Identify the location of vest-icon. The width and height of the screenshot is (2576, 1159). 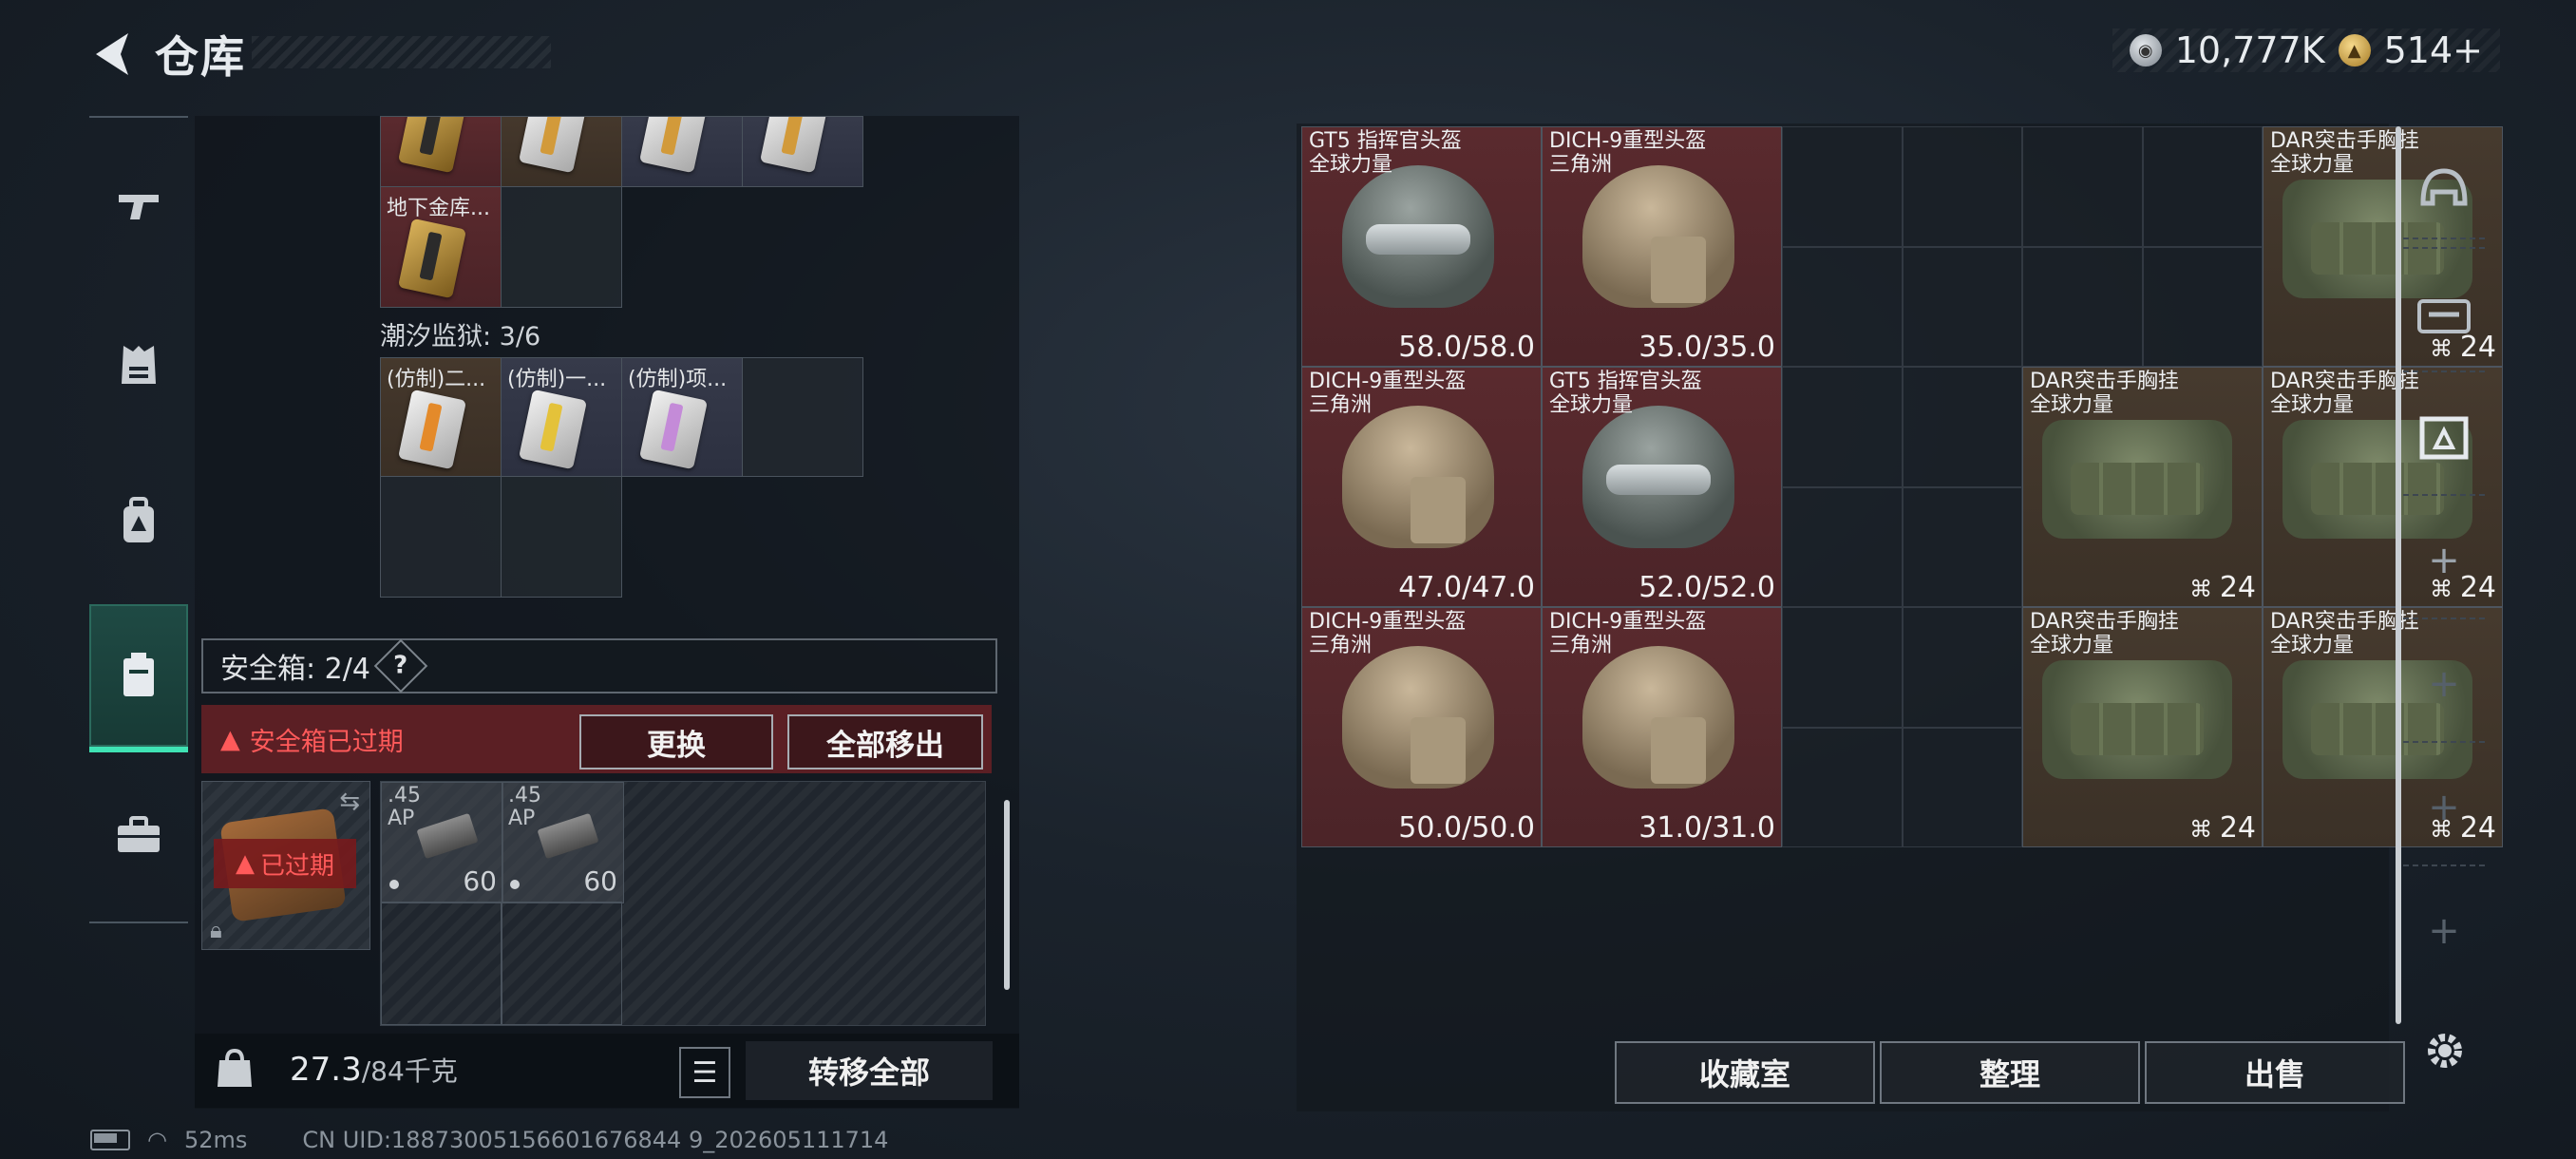
(139, 365).